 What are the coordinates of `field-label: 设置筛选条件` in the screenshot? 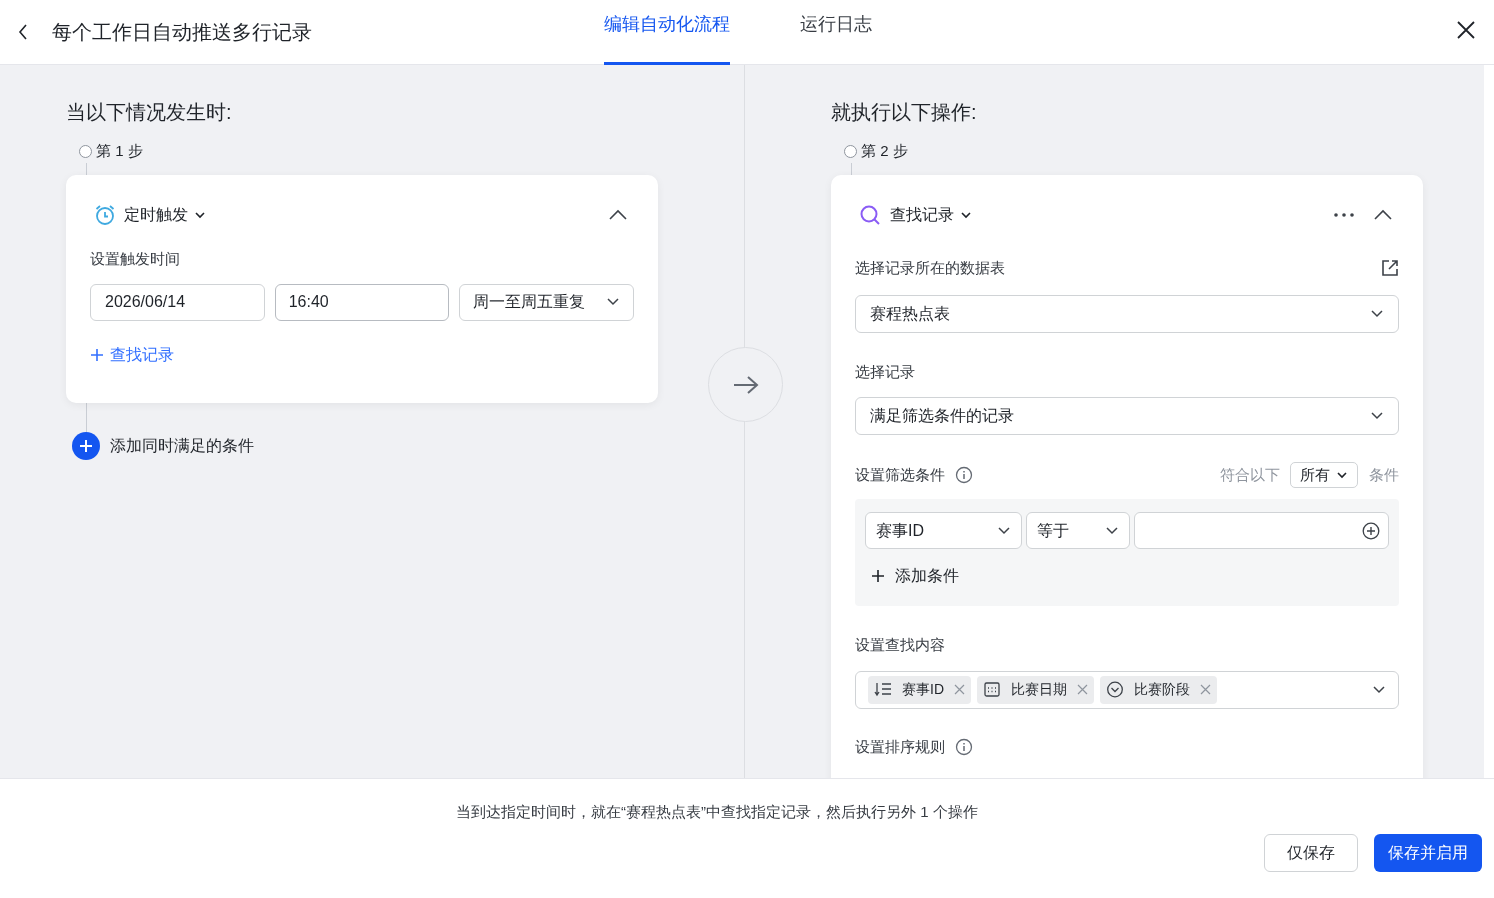 It's located at (900, 474).